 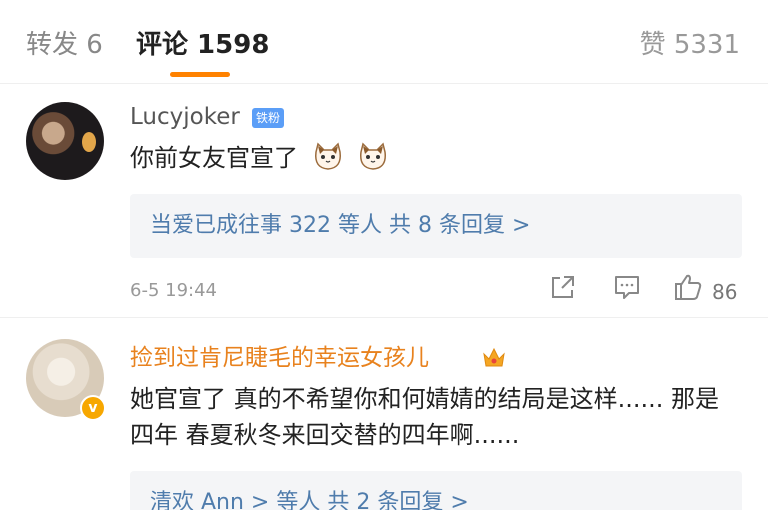 What do you see at coordinates (214, 158) in the screenshot?
I see `comment-text-content: 你前女友官宣了` at bounding box center [214, 158].